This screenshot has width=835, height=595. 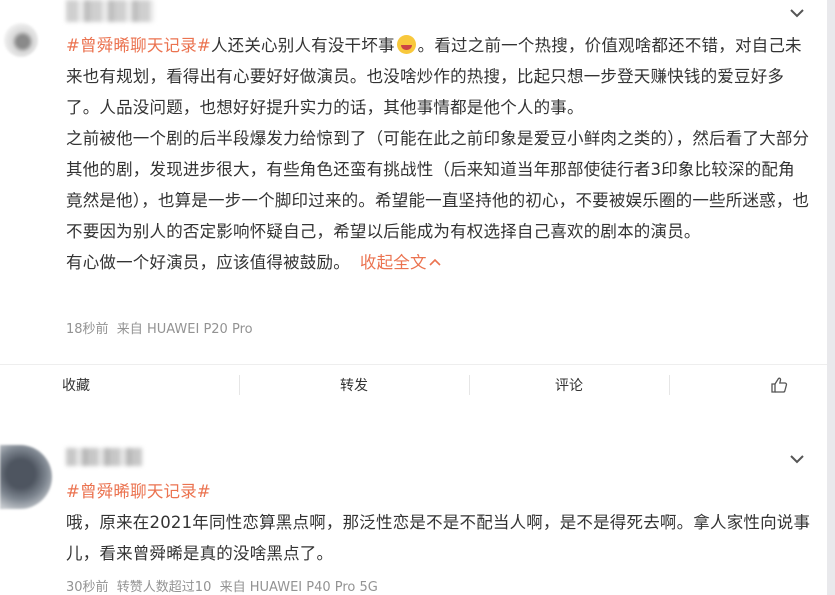 What do you see at coordinates (406, 44) in the screenshot?
I see `laughing-emoji-icon` at bounding box center [406, 44].